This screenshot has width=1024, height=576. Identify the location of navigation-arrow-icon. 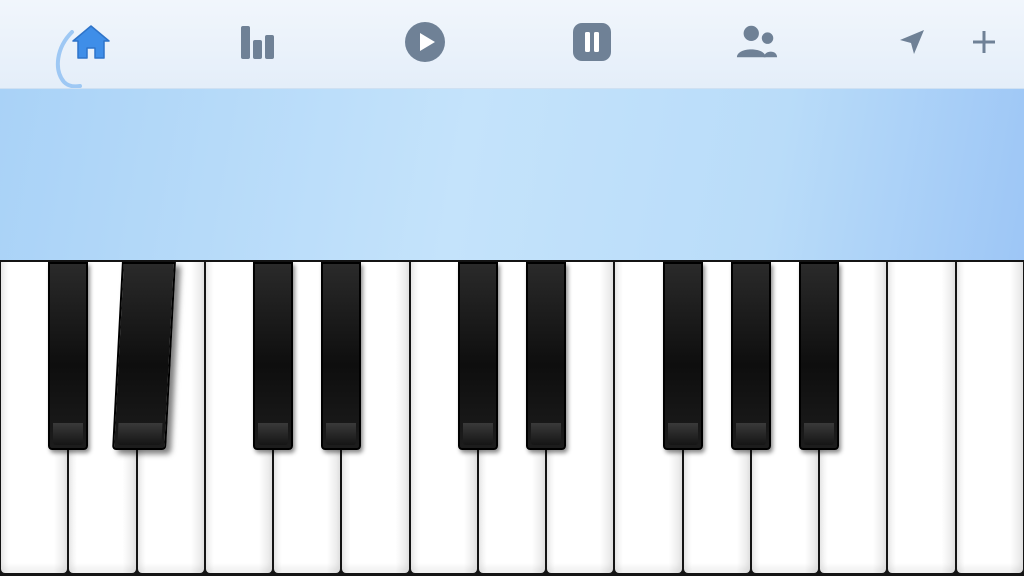
(912, 42).